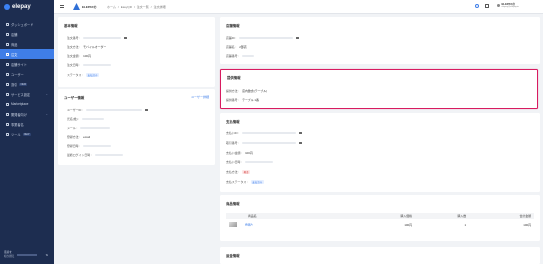 Image resolution: width=543 pixels, height=264 pixels. I want to click on marketplace-icon, so click(7, 104).